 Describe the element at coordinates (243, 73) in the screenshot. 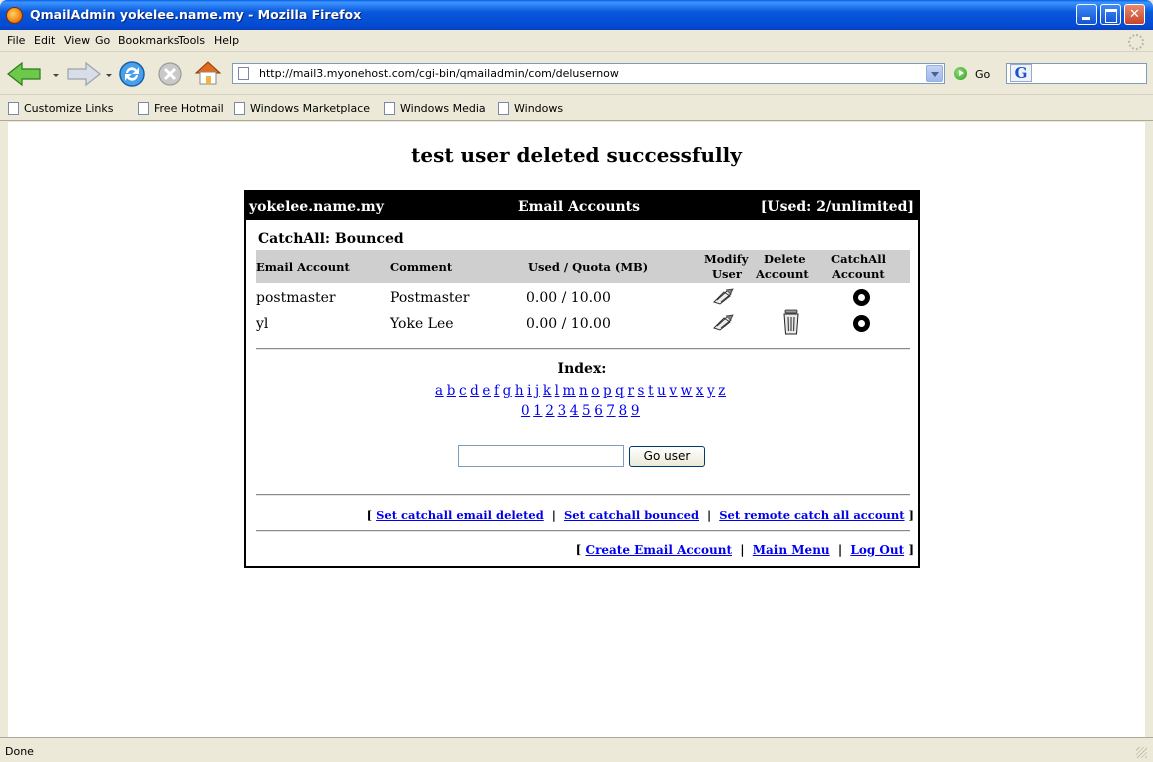

I see `page-icon` at that location.